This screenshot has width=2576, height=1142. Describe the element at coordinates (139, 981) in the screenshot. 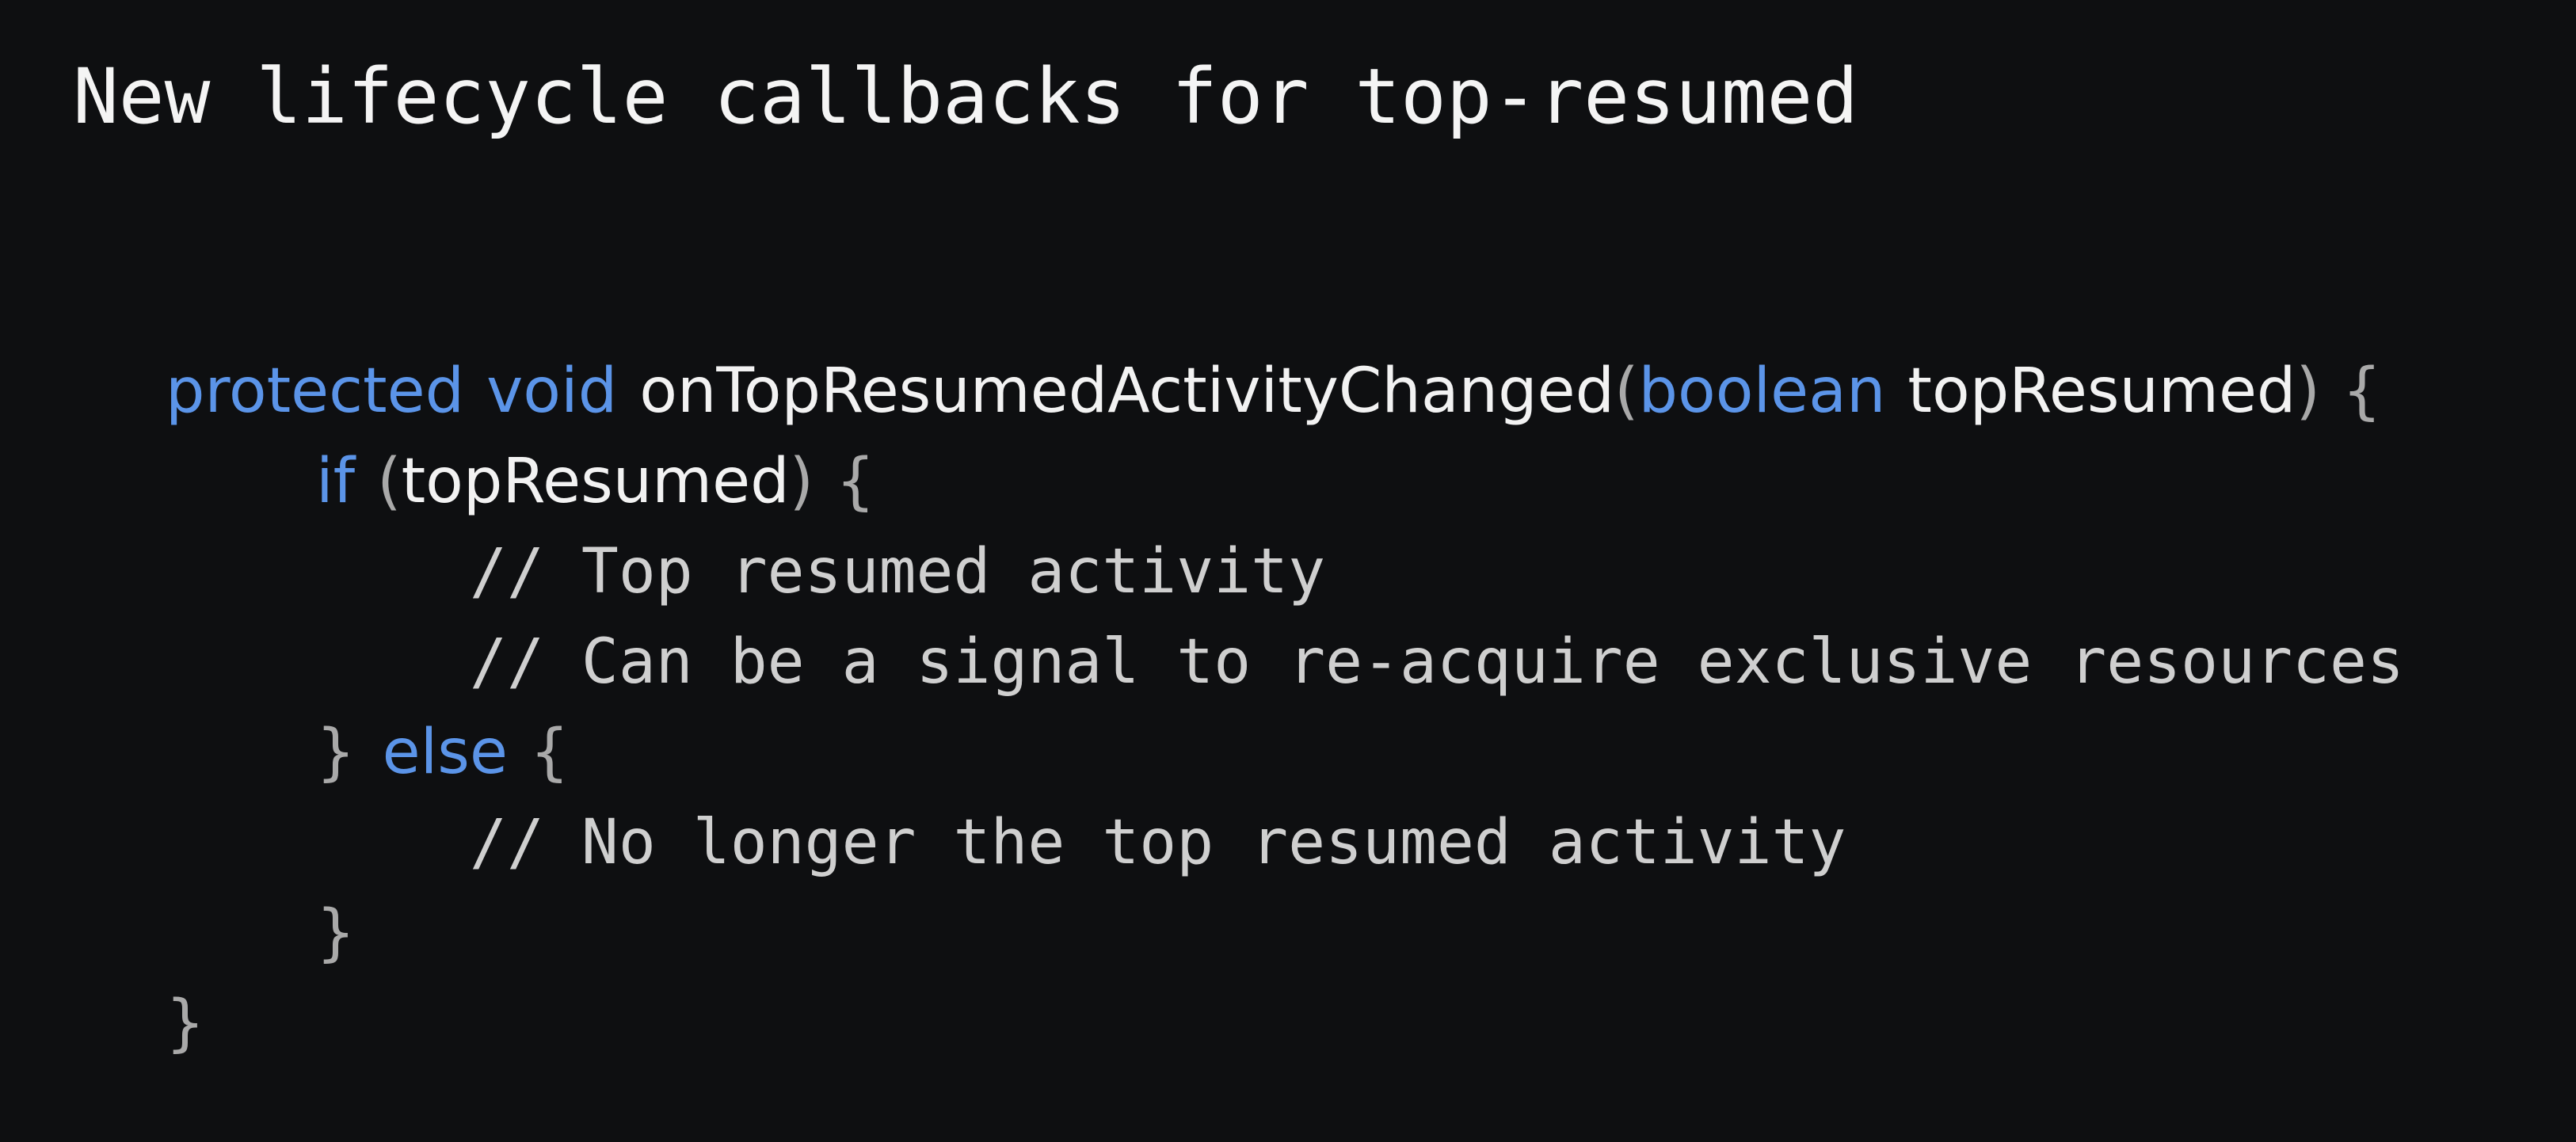

I see `code-line-8: }` at that location.